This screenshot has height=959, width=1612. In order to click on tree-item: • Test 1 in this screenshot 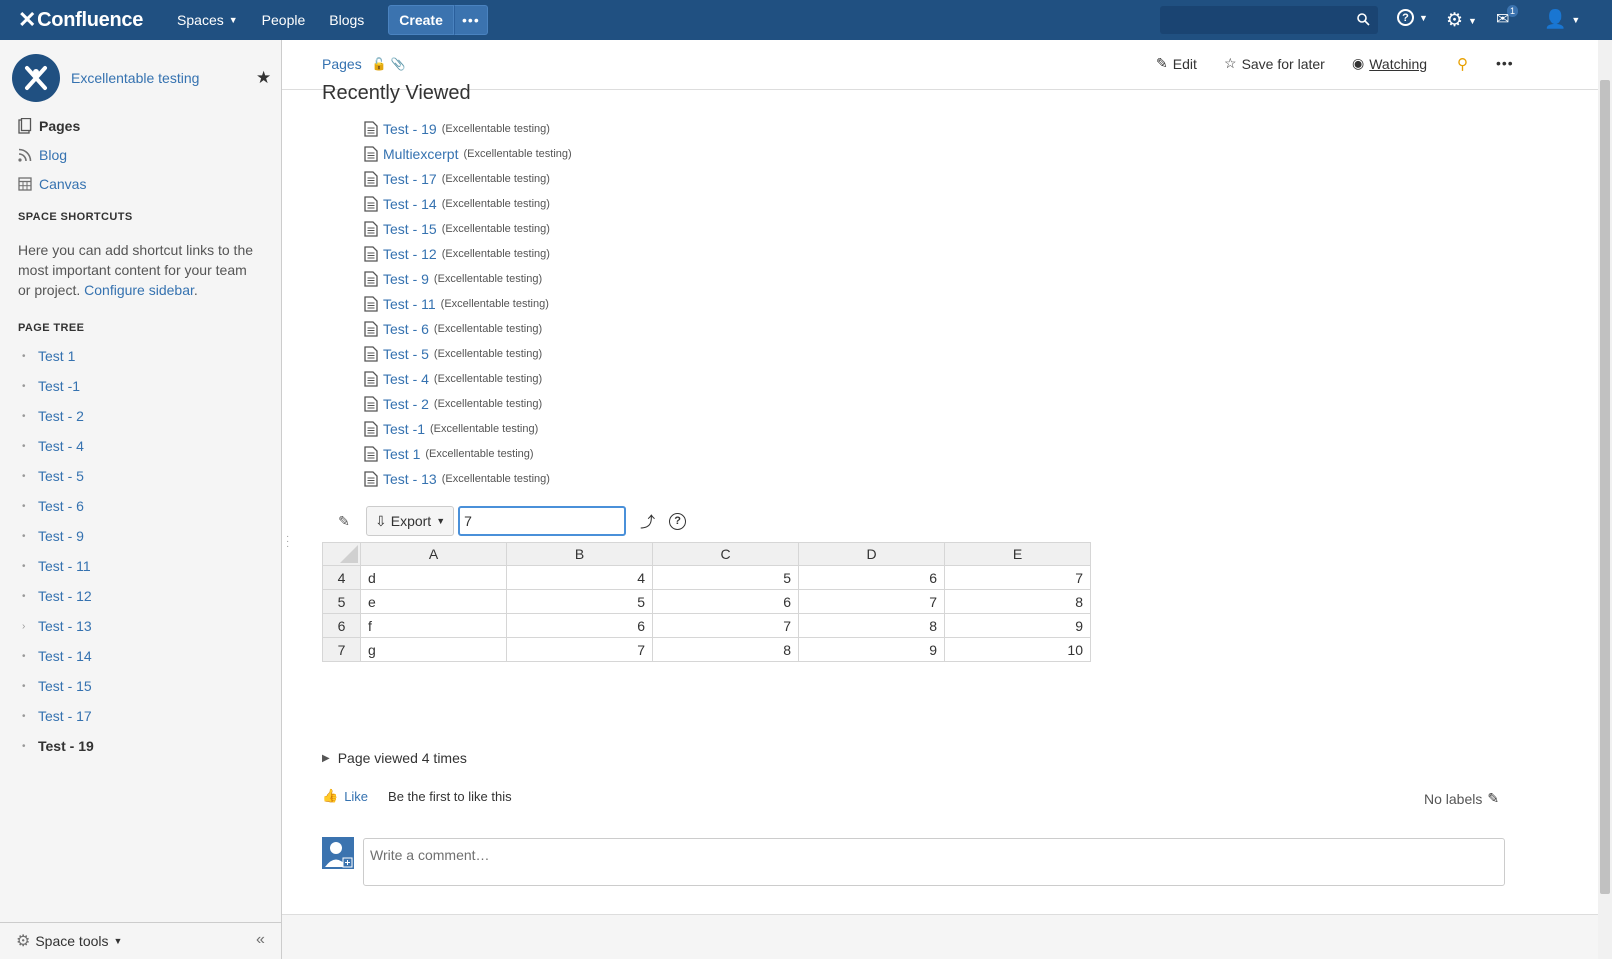, I will do `click(56, 356)`.